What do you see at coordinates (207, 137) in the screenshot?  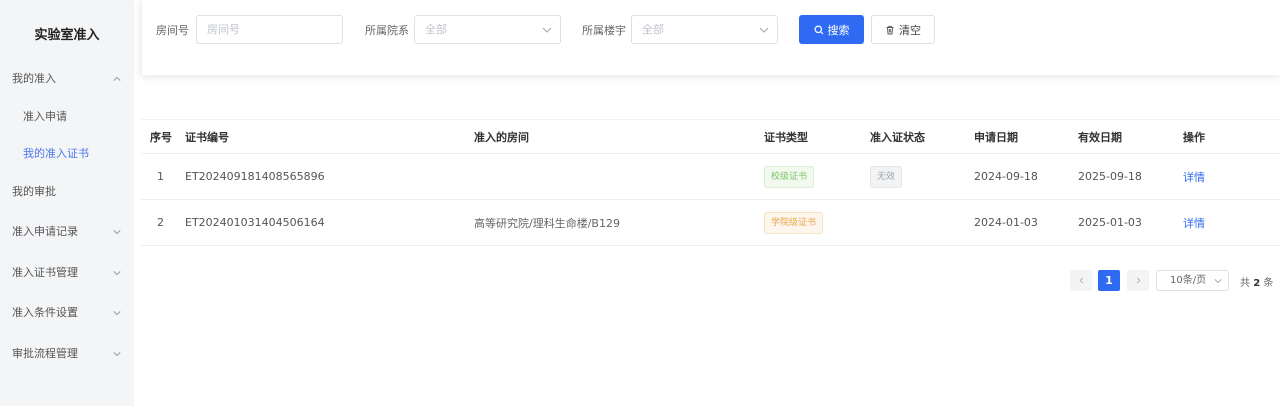 I see `column-header: 证书编号` at bounding box center [207, 137].